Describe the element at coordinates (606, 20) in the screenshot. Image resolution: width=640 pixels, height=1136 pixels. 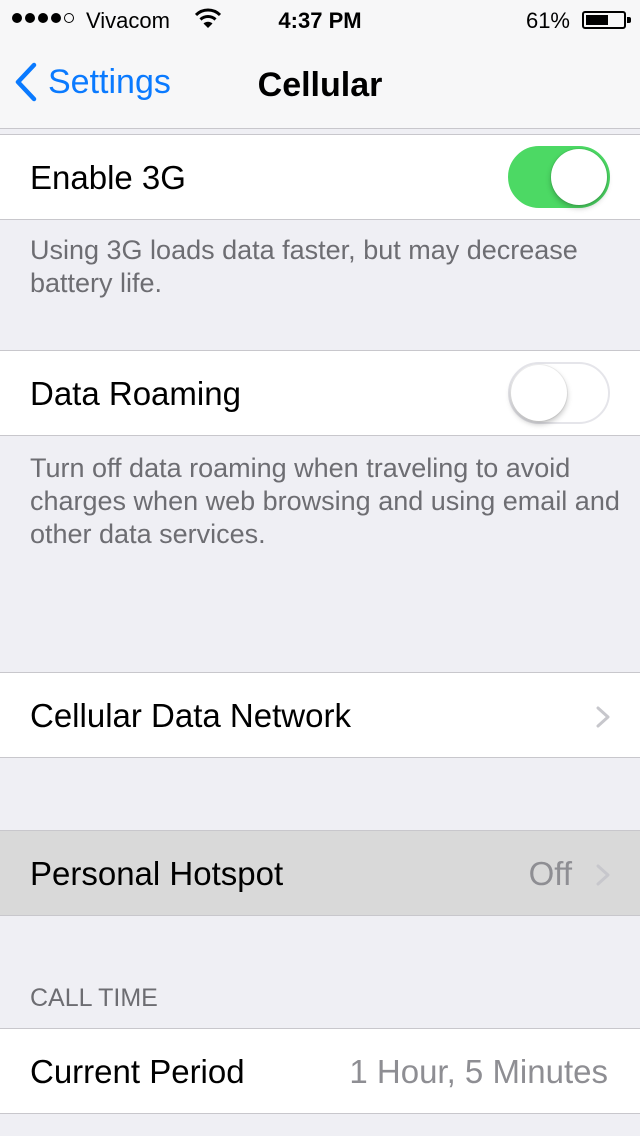
I see `battery-icon` at that location.